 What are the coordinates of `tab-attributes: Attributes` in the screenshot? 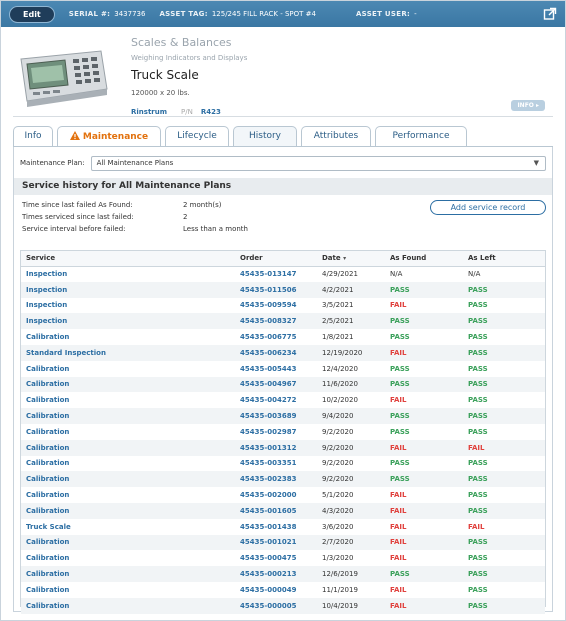 It's located at (336, 136).